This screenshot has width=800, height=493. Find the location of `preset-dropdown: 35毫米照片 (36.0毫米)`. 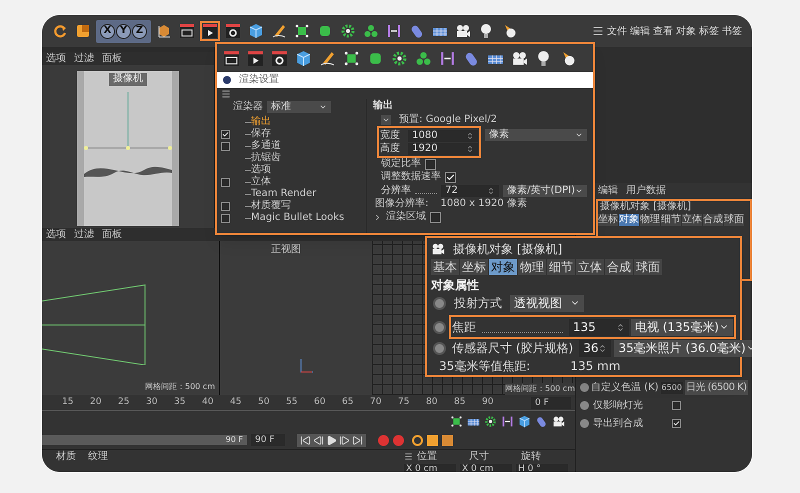

preset-dropdown: 35毫米照片 (36.0毫米) is located at coordinates (683, 348).